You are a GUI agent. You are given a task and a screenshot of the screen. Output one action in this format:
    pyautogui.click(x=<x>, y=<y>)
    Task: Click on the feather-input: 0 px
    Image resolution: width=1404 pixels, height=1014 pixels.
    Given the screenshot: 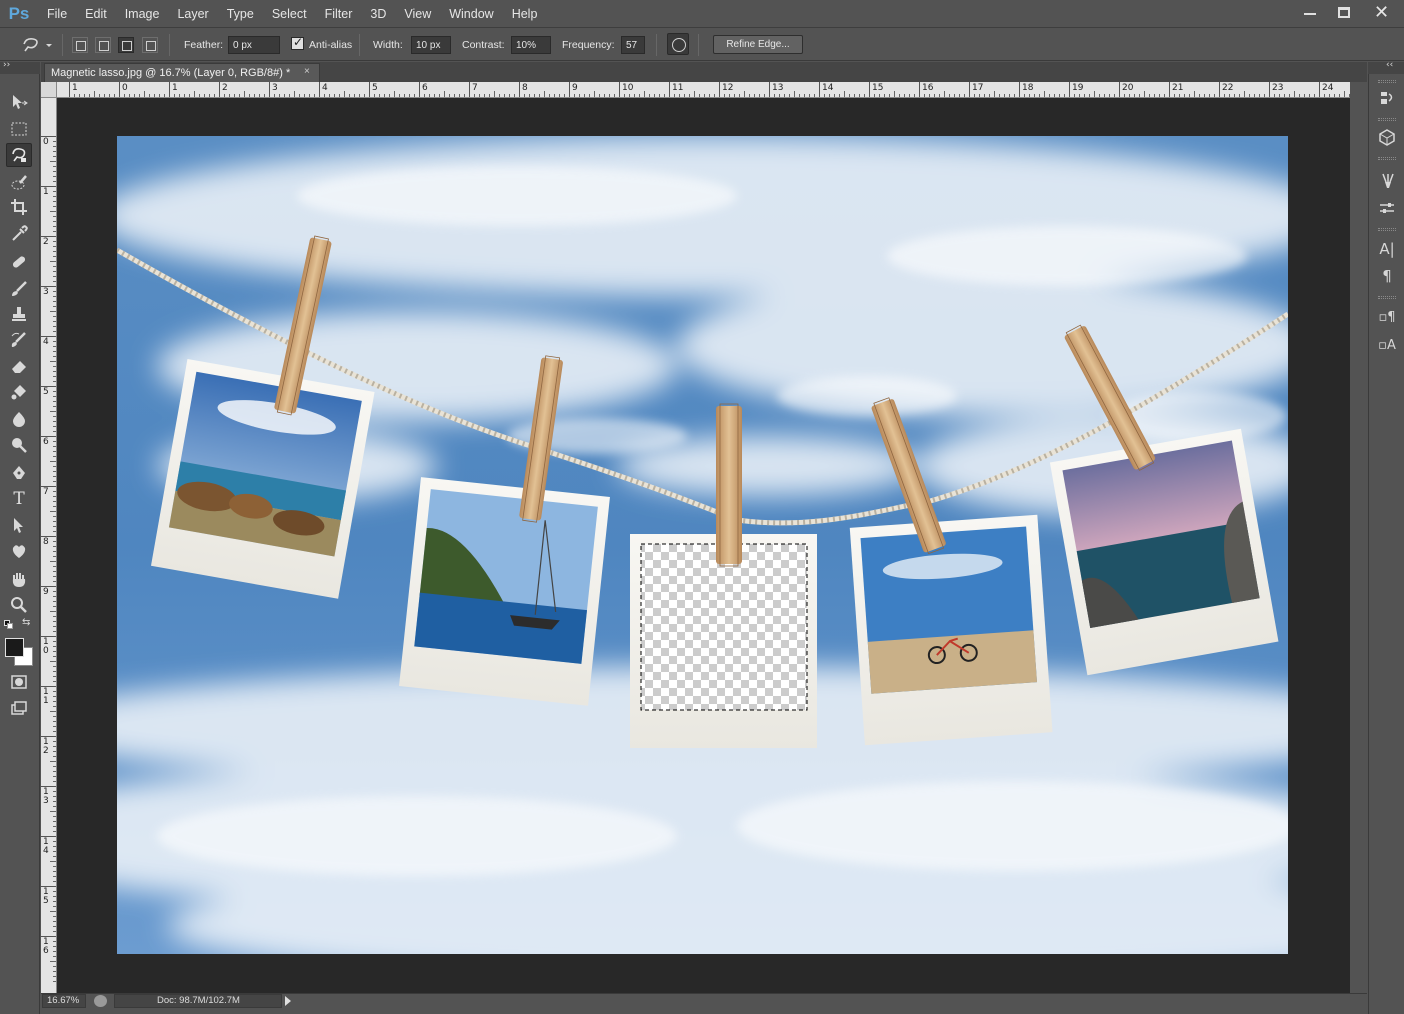 What is the action you would take?
    pyautogui.click(x=254, y=45)
    